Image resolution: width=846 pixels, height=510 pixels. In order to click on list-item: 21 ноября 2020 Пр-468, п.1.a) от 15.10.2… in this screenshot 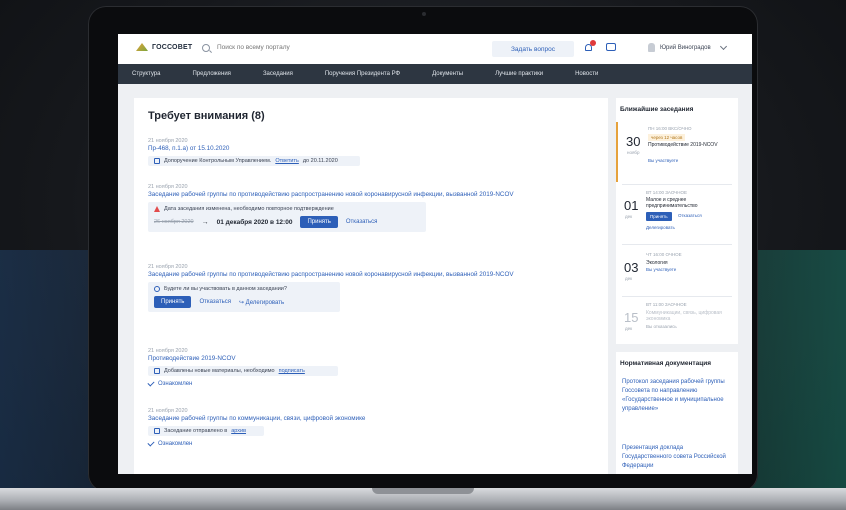, I will do `click(254, 152)`.